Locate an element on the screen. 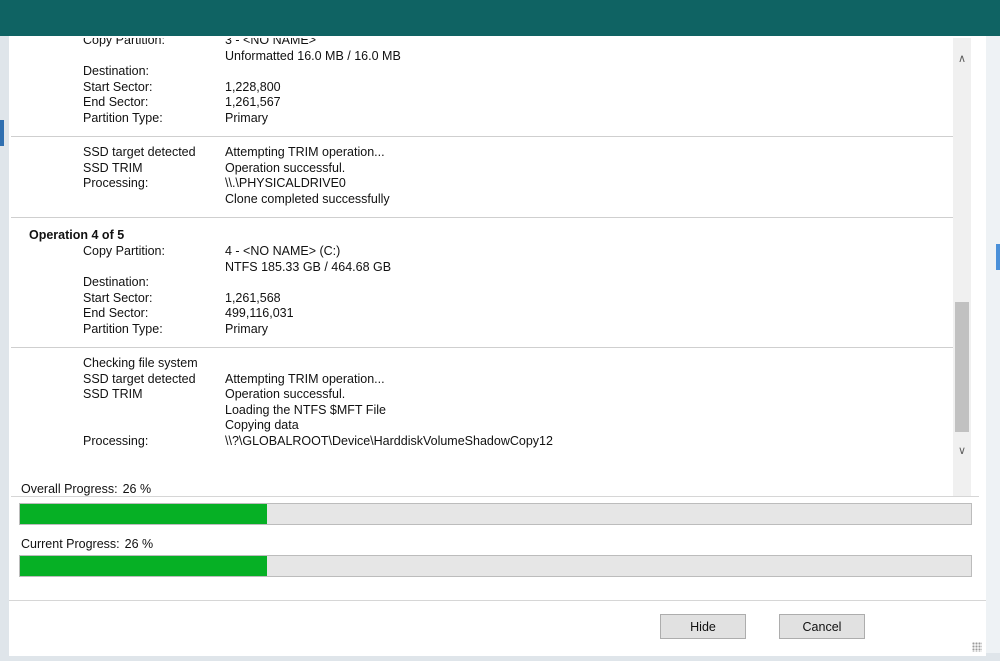 This screenshot has width=1000, height=661. log-row: Copy Partition: 3 - <NO NAME> is located at coordinates (482, 43).